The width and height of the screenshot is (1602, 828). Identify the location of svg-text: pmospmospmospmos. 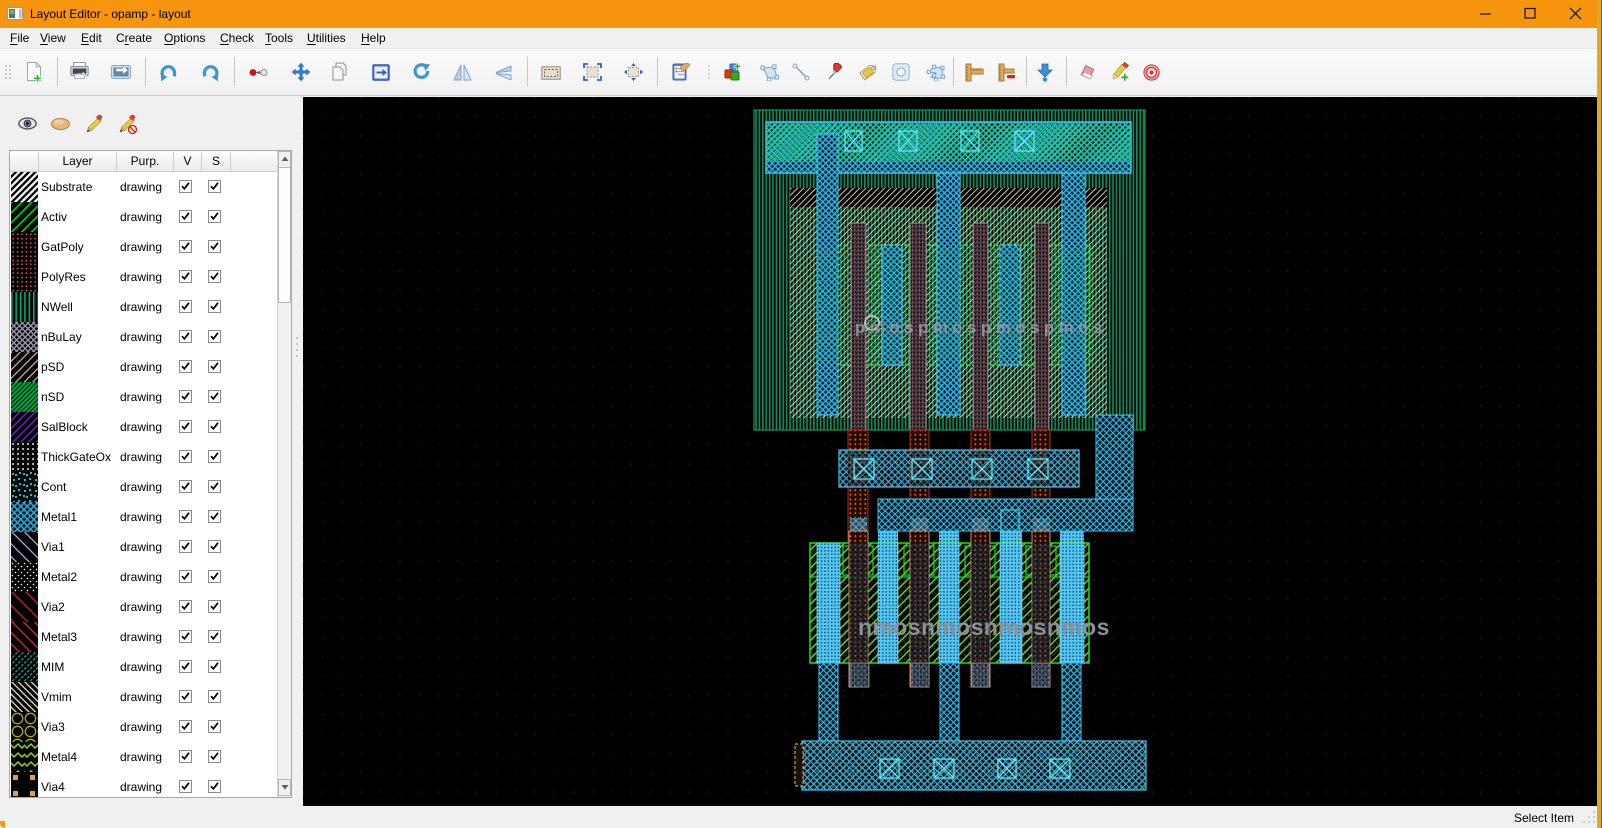
(981, 327).